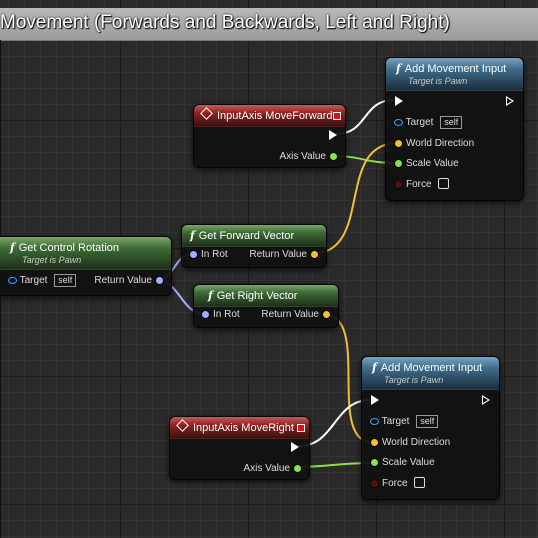  I want to click on node-title: Get Right Vector, so click(257, 296).